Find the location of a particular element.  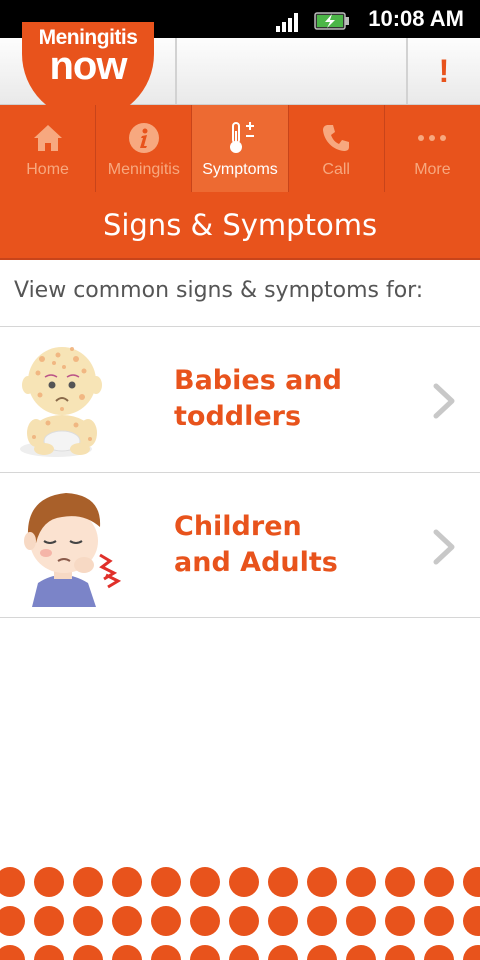

tab-label: More is located at coordinates (432, 169).